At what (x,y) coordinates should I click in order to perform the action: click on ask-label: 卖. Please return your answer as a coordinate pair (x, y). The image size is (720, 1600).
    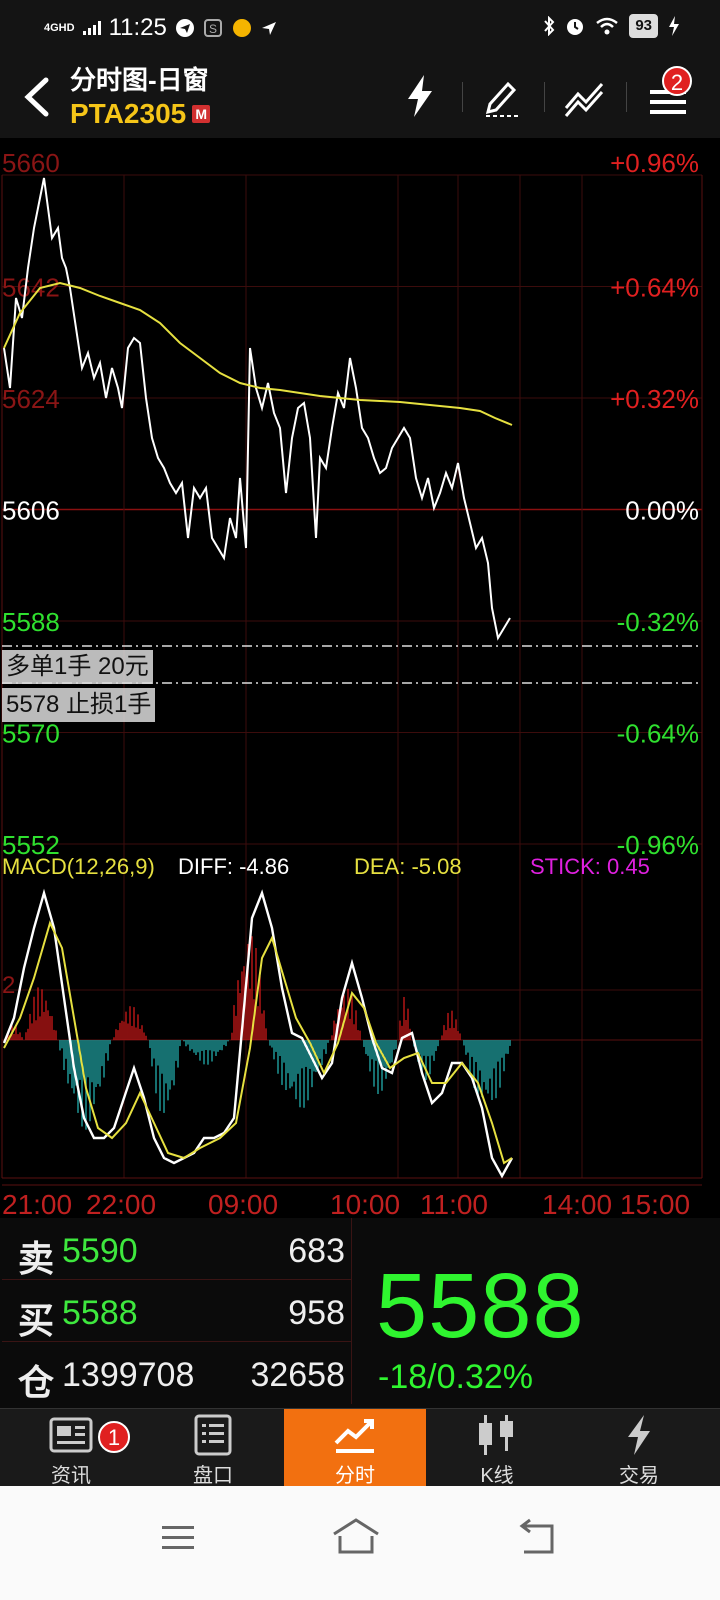
    Looking at the image, I should click on (36, 1258).